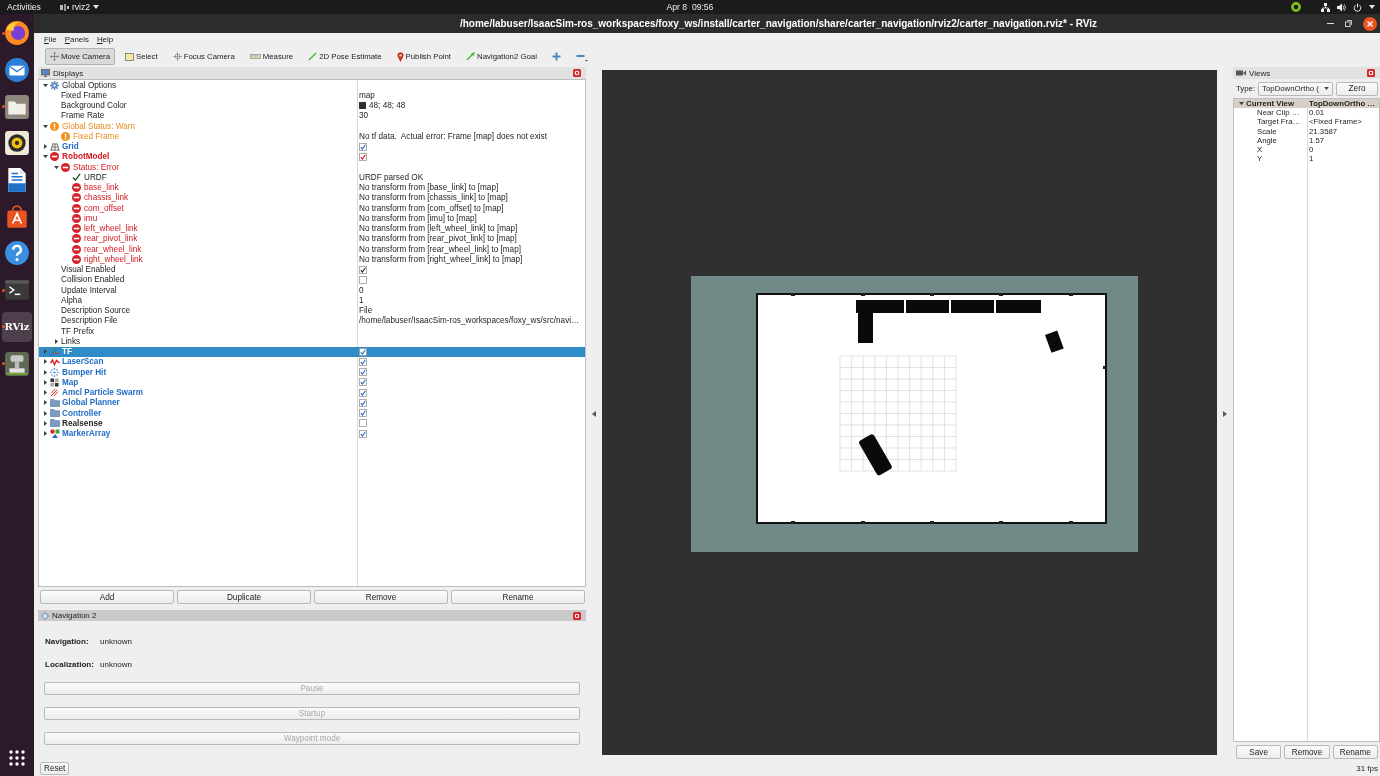 This screenshot has height=776, width=1380. What do you see at coordinates (71, 341) in the screenshot?
I see `tree-label: Links` at bounding box center [71, 341].